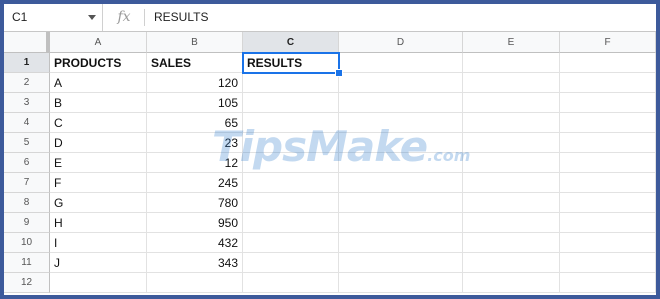 Image resolution: width=660 pixels, height=299 pixels. What do you see at coordinates (92, 17) in the screenshot?
I see `chevron-down-icon` at bounding box center [92, 17].